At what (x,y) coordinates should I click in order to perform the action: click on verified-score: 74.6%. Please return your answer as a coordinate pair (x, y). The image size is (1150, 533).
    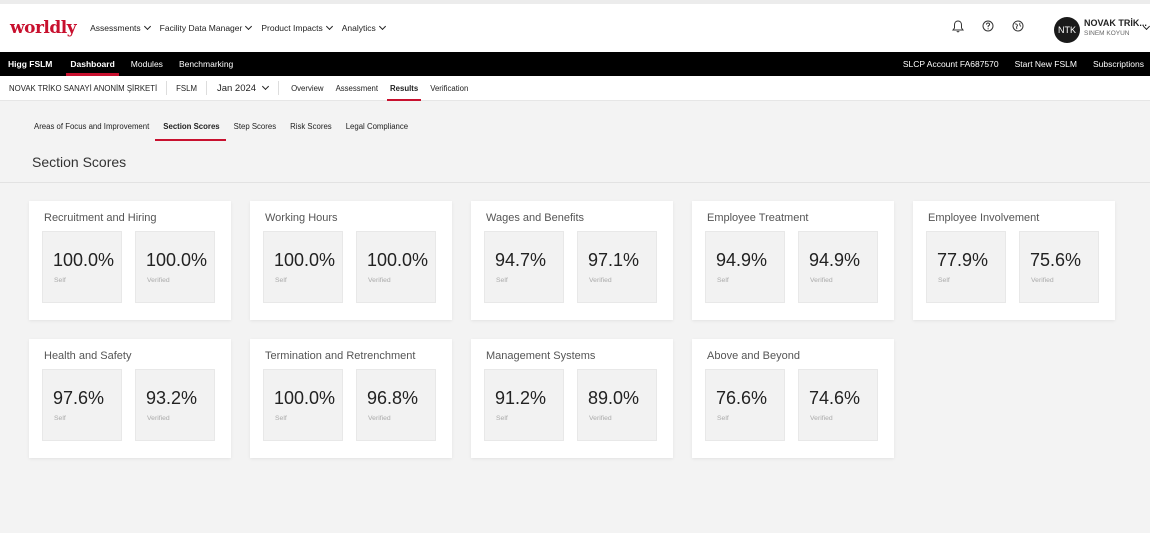
    Looking at the image, I should click on (835, 398).